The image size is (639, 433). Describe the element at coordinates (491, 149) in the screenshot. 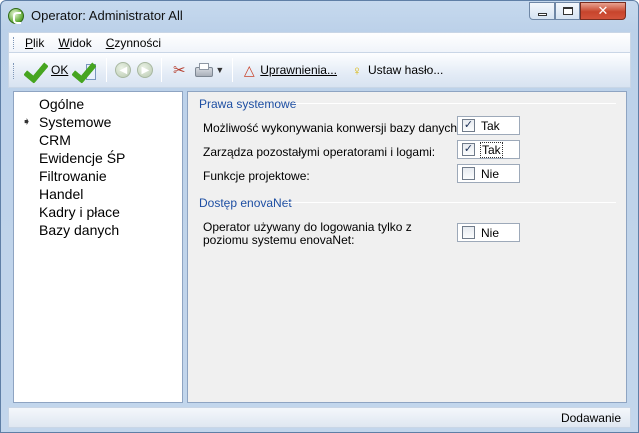

I see `checkbox-zarzadza-value: Tak` at that location.